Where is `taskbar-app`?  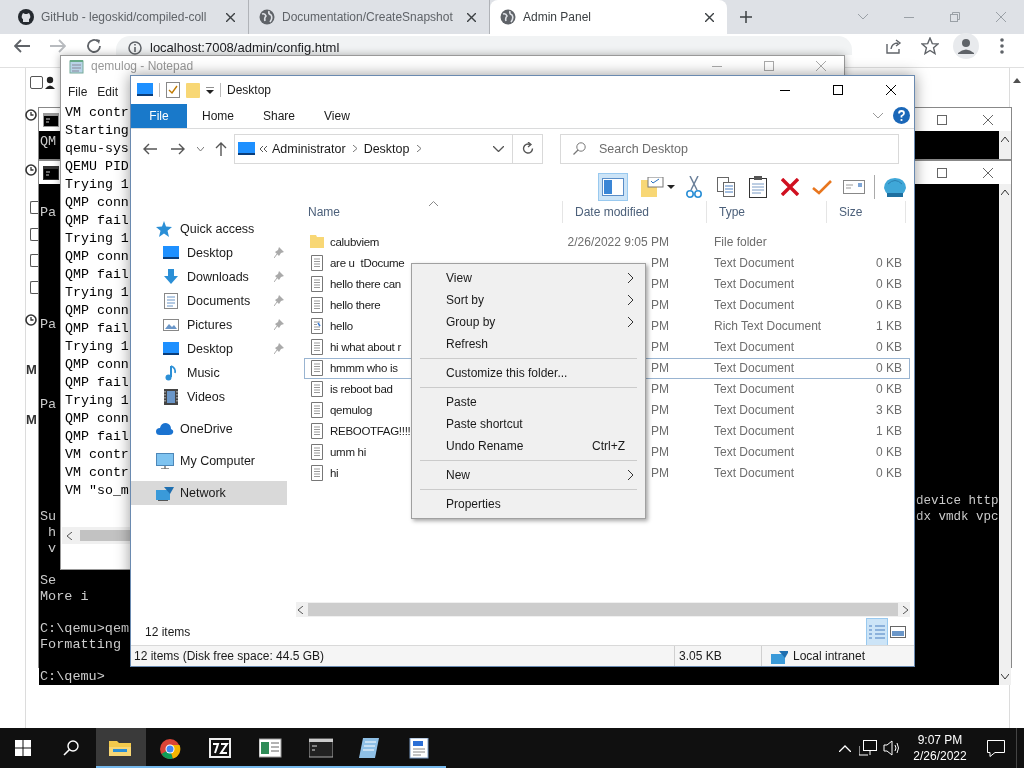 taskbar-app is located at coordinates (121, 748).